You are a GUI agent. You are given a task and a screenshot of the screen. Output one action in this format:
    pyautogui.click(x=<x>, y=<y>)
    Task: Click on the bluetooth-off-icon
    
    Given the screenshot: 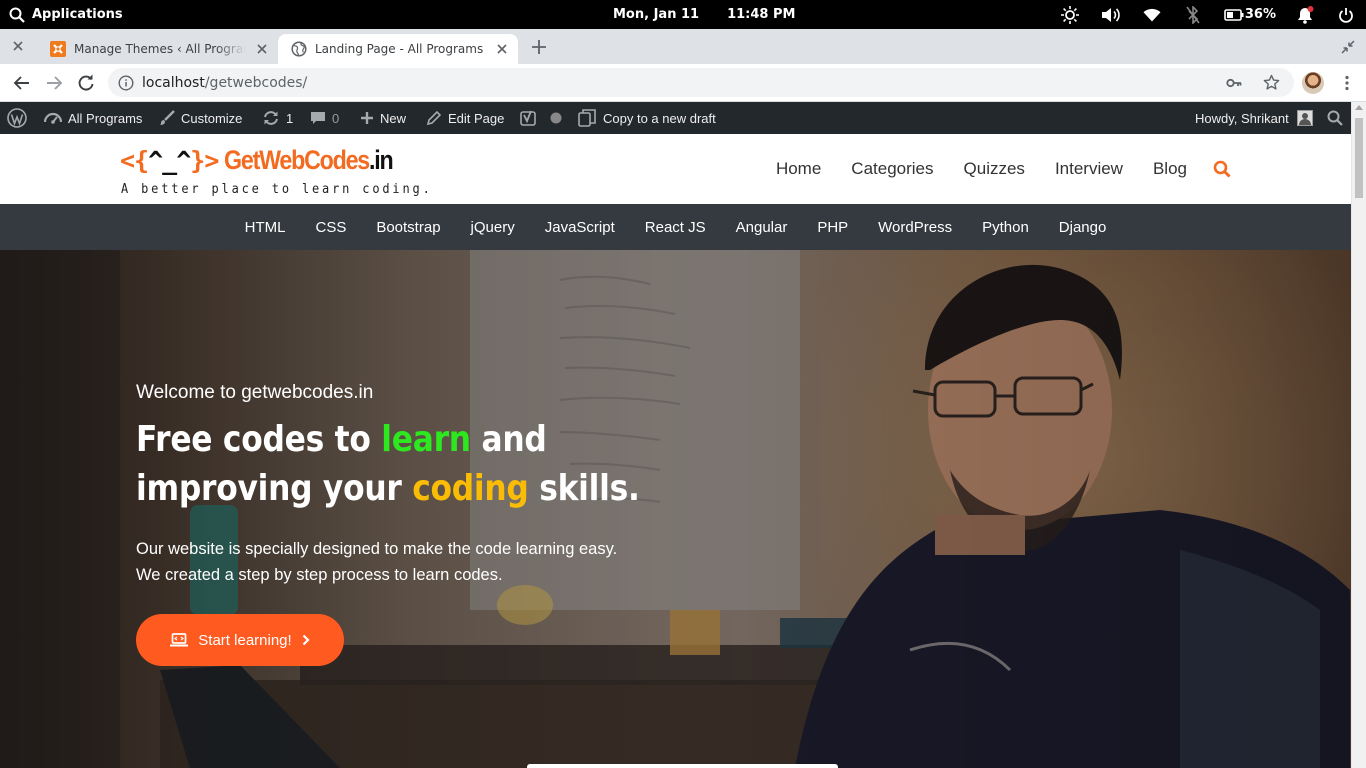 What is the action you would take?
    pyautogui.click(x=1193, y=14)
    